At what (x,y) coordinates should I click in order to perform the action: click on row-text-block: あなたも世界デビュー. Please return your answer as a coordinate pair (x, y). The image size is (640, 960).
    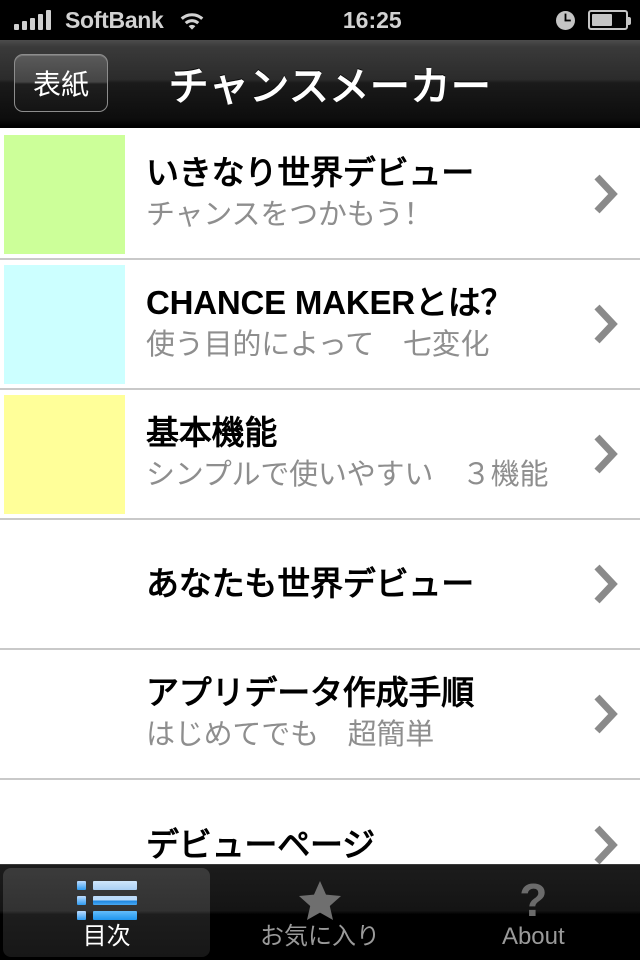
    Looking at the image, I should click on (366, 584).